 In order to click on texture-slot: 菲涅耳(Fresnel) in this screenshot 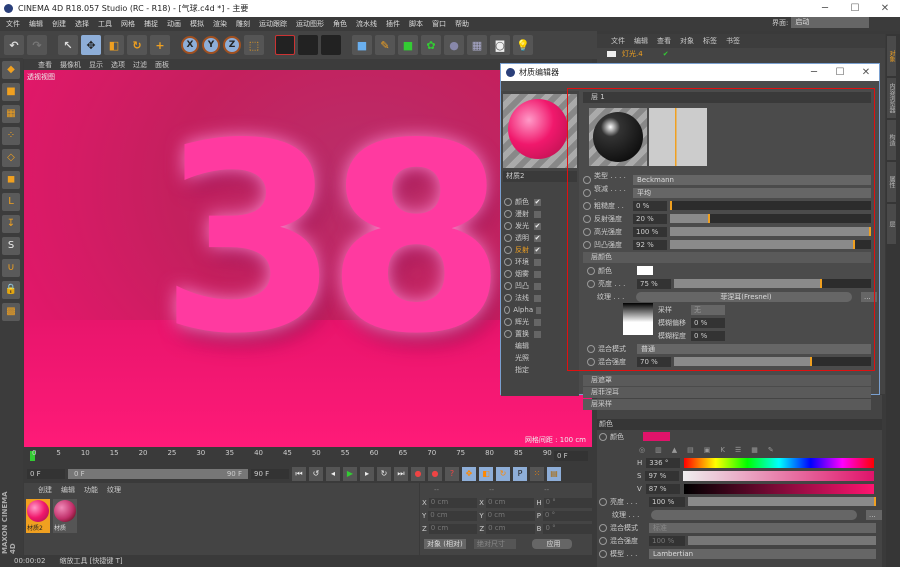, I will do `click(744, 296)`.